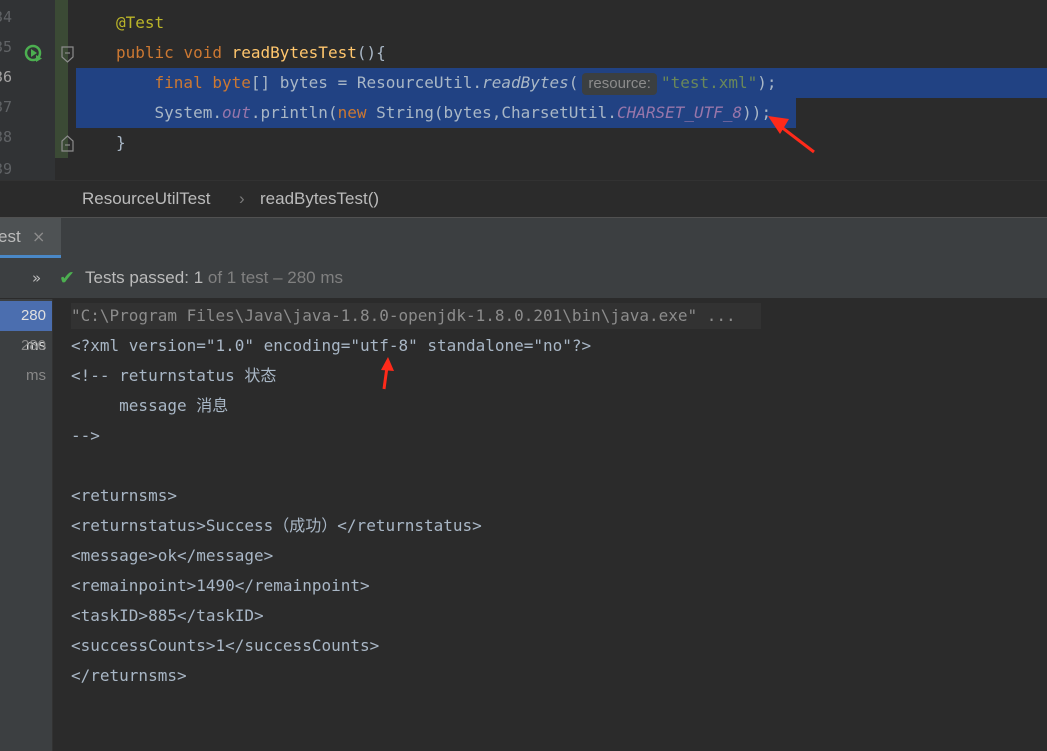 The width and height of the screenshot is (1047, 751). What do you see at coordinates (371, 52) in the screenshot?
I see `code-token: (){` at bounding box center [371, 52].